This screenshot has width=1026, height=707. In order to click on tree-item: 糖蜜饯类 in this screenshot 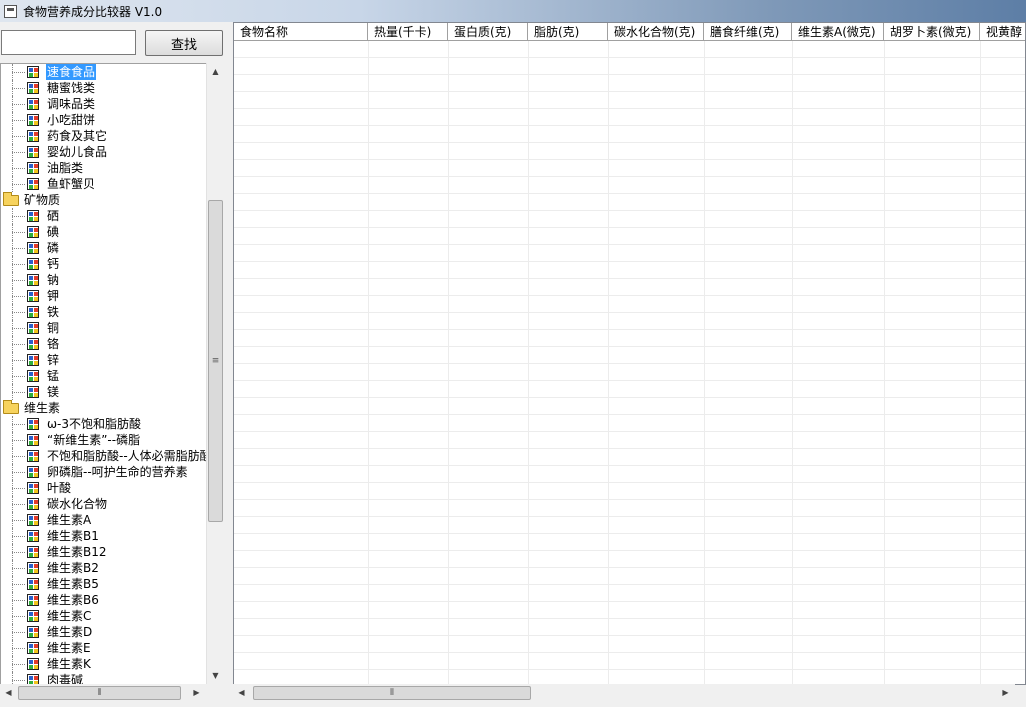, I will do `click(104, 88)`.